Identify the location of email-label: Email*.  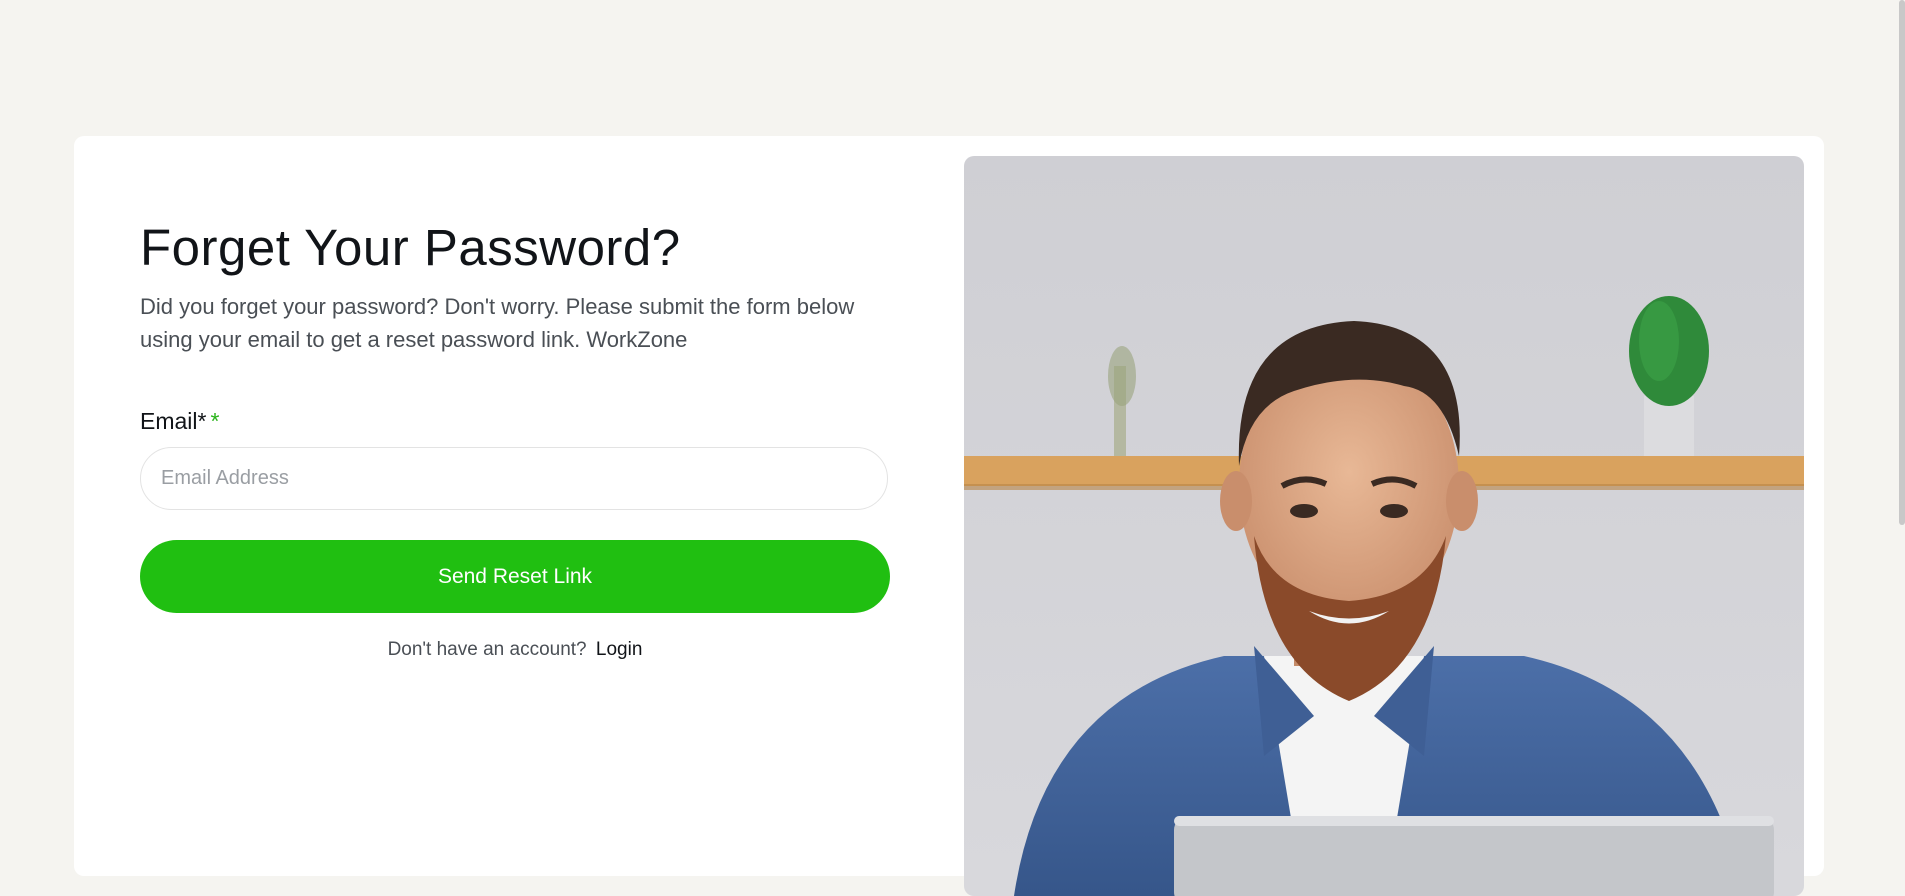
(173, 421).